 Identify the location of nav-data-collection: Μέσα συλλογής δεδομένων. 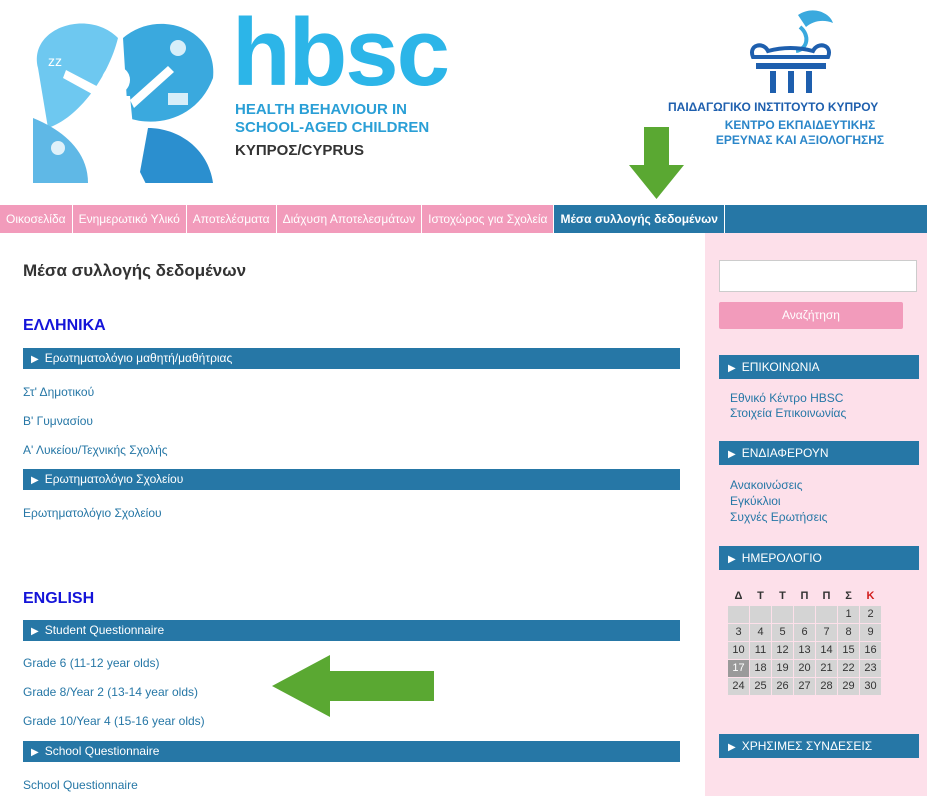
(639, 219).